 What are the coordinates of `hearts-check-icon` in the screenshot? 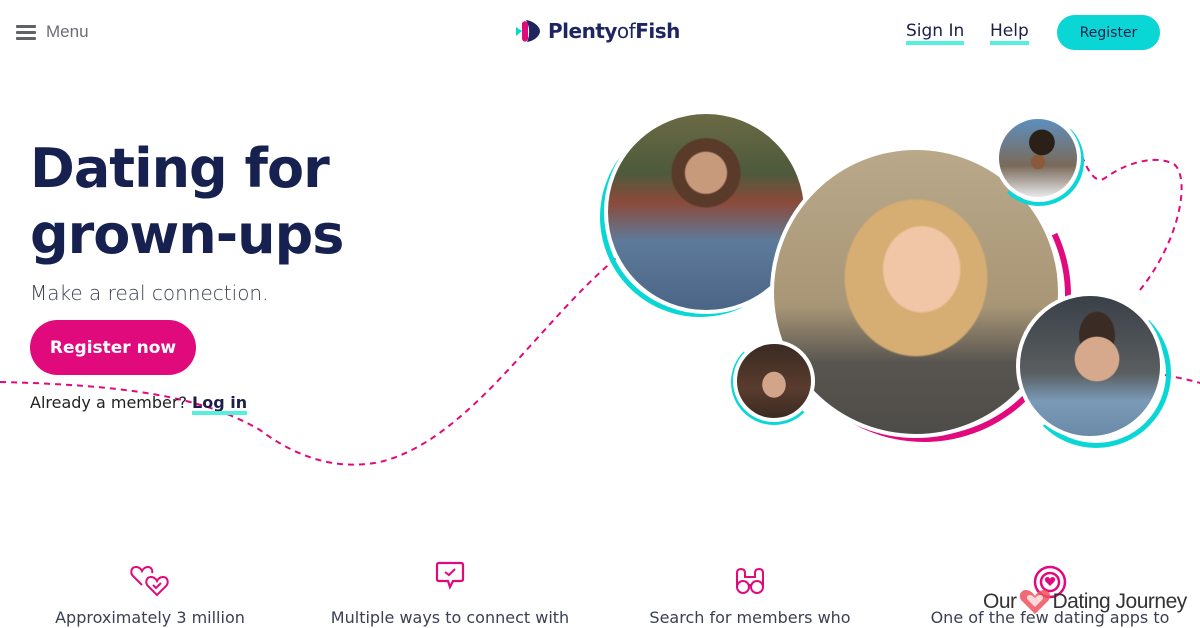 It's located at (149, 581).